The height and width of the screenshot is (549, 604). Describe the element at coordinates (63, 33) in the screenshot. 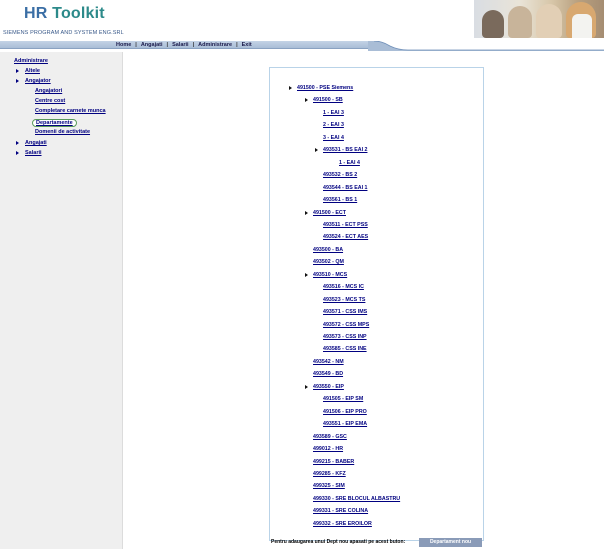

I see `company-name: SIEMENS PROGRAM AND SYSTEM ENG.SRL` at that location.